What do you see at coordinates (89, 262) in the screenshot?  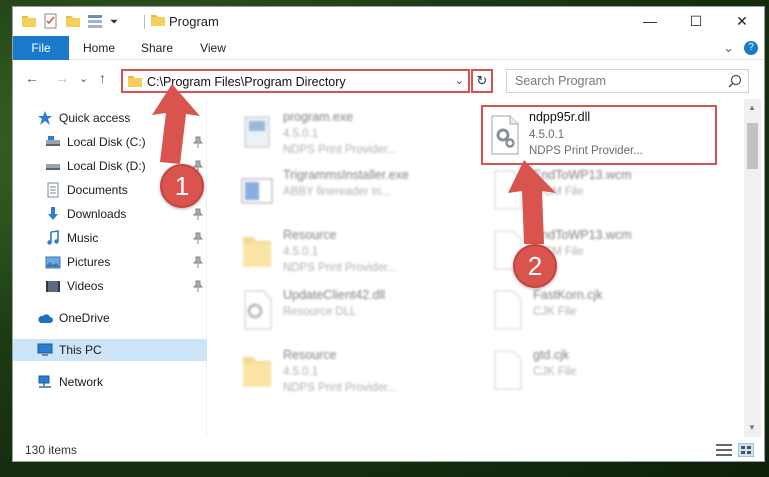 I see `sidebar-item-label: Pictures` at bounding box center [89, 262].